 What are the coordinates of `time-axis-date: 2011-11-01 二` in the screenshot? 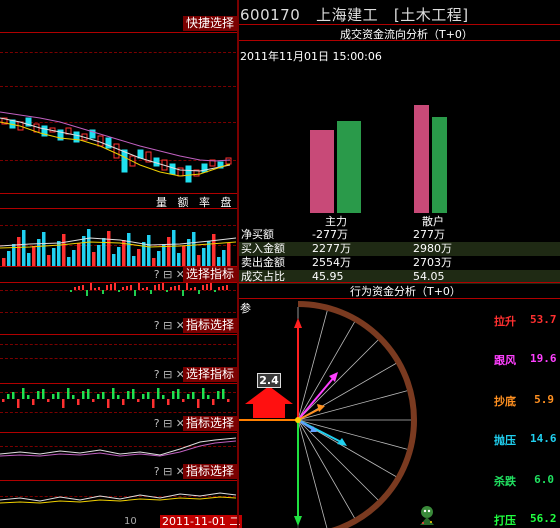 It's located at (201, 521).